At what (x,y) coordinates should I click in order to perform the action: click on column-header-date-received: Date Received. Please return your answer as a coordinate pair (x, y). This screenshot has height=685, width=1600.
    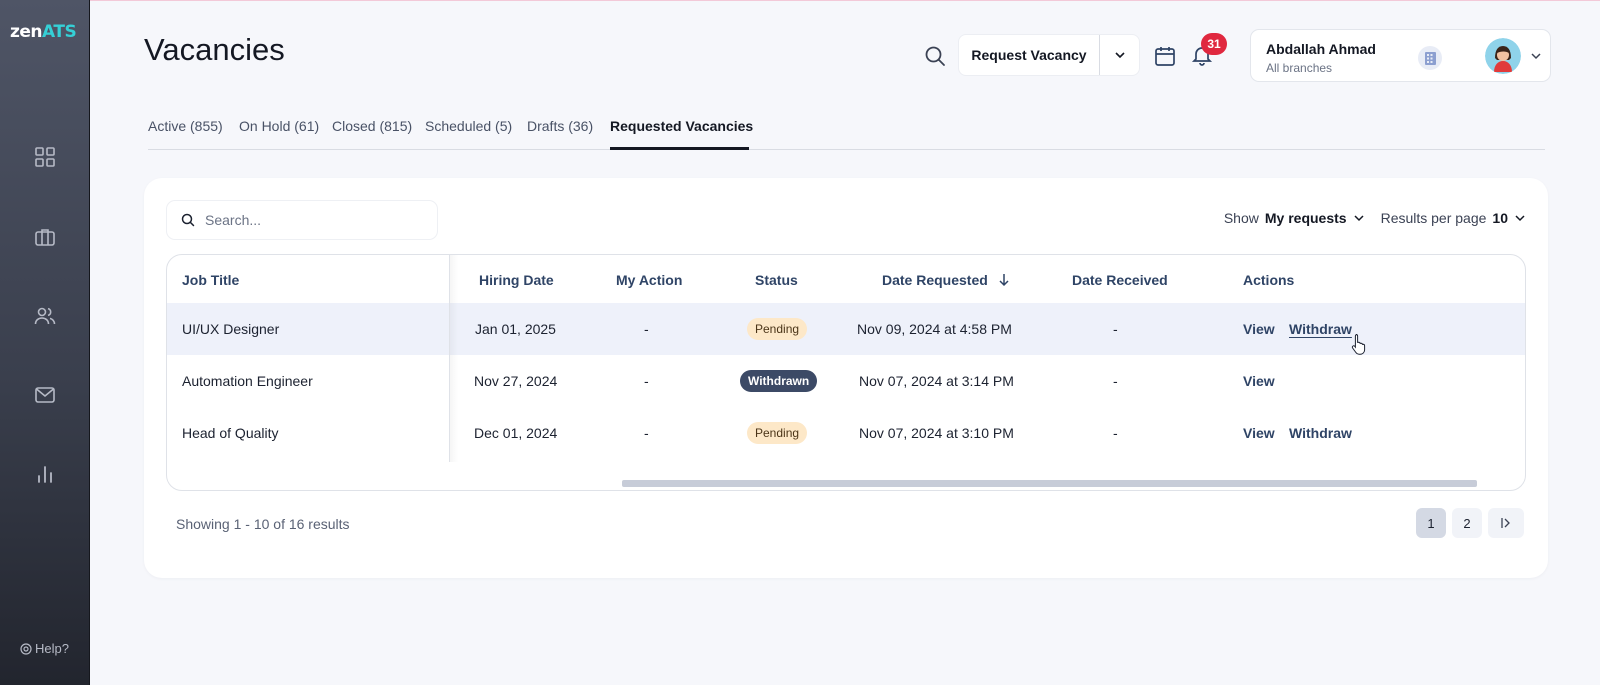
    Looking at the image, I should click on (1120, 280).